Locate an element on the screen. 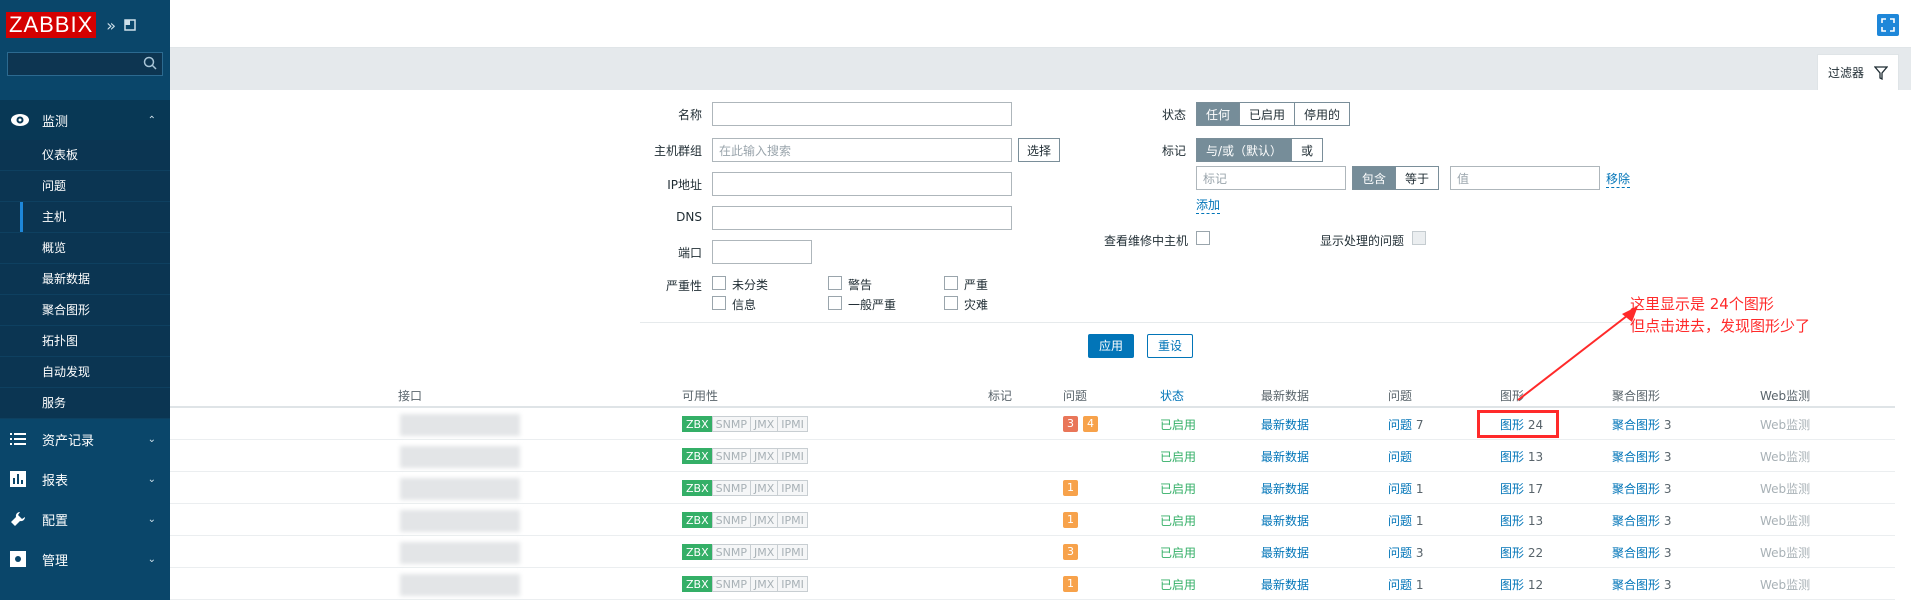 The width and height of the screenshot is (1911, 600). graphs-count: 17 is located at coordinates (1535, 489).